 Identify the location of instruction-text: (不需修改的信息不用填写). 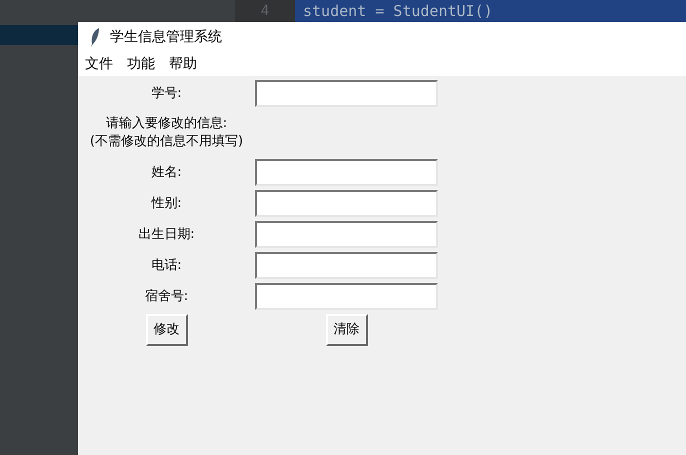
(167, 142).